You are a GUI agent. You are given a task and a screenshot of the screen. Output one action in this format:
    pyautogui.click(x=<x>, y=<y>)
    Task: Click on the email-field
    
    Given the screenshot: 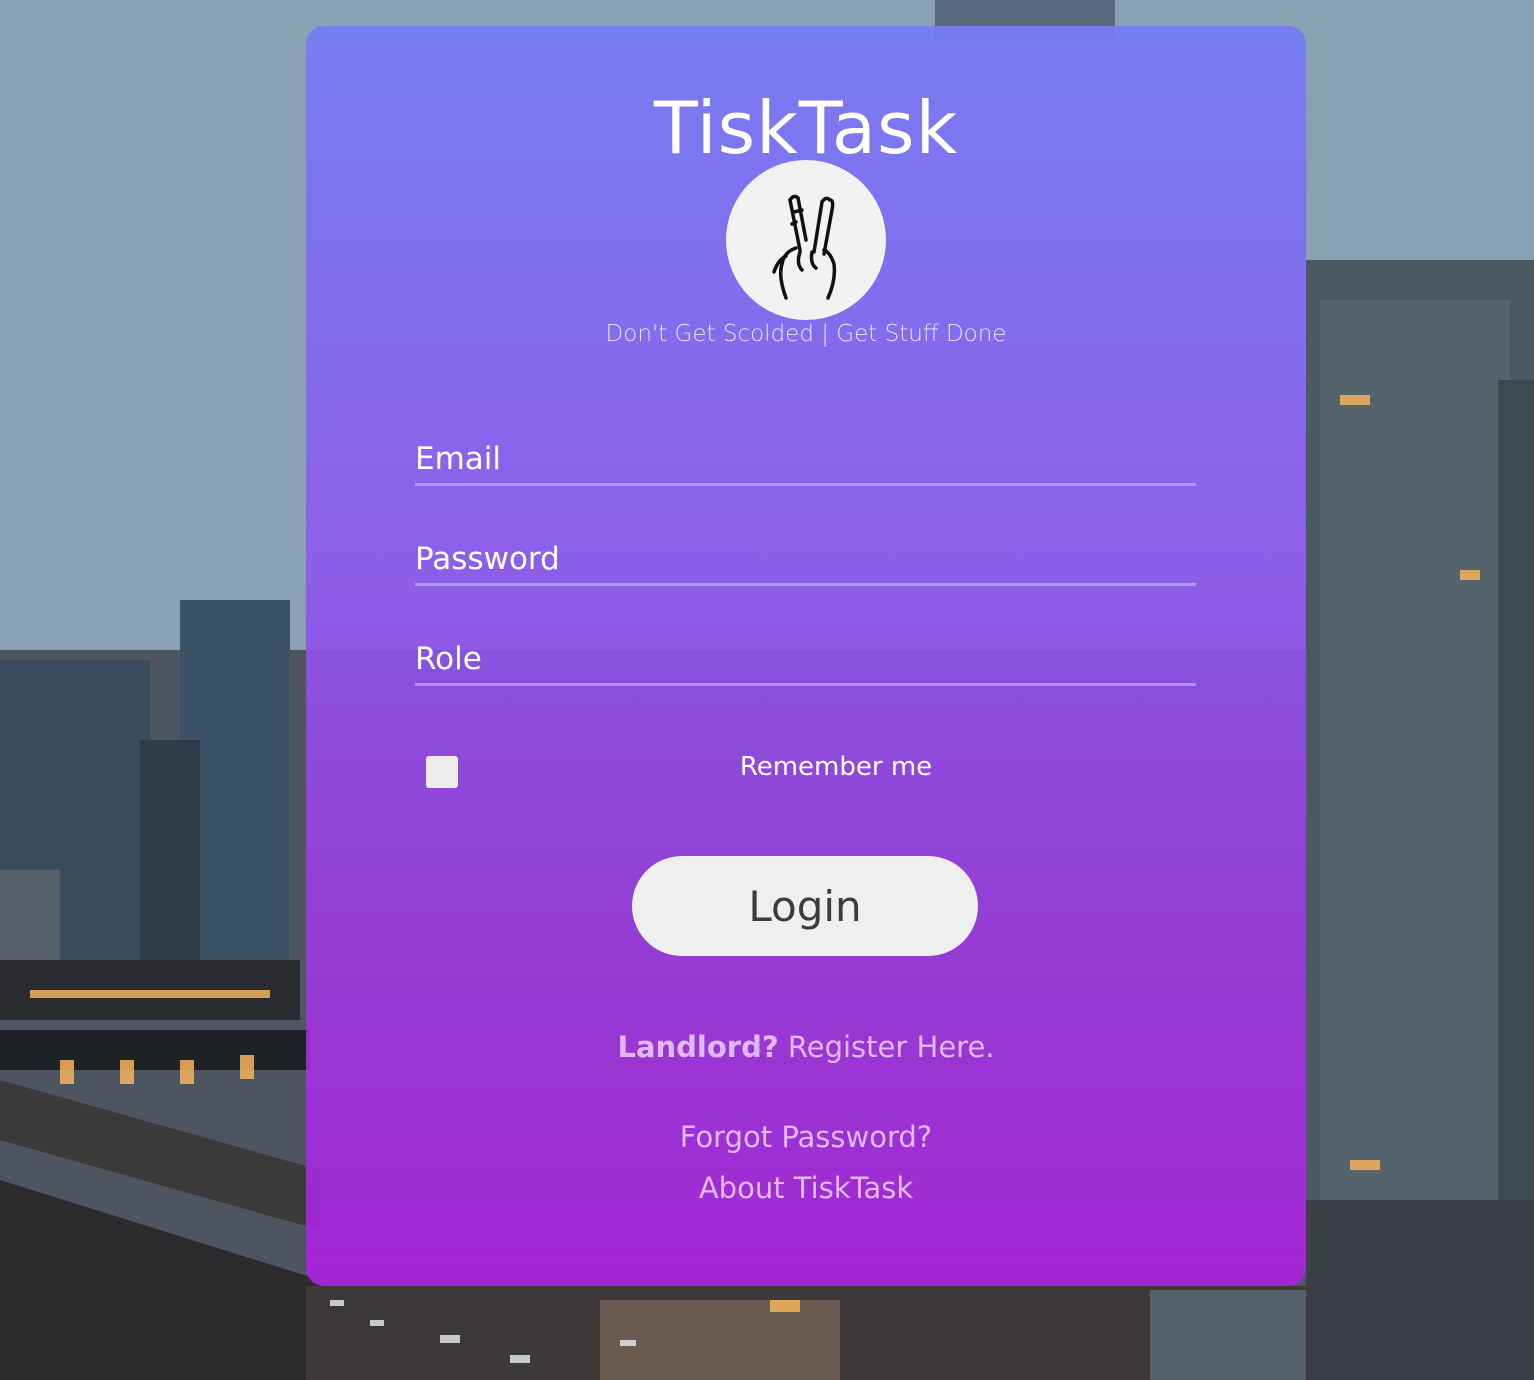 What is the action you would take?
    pyautogui.click(x=805, y=459)
    